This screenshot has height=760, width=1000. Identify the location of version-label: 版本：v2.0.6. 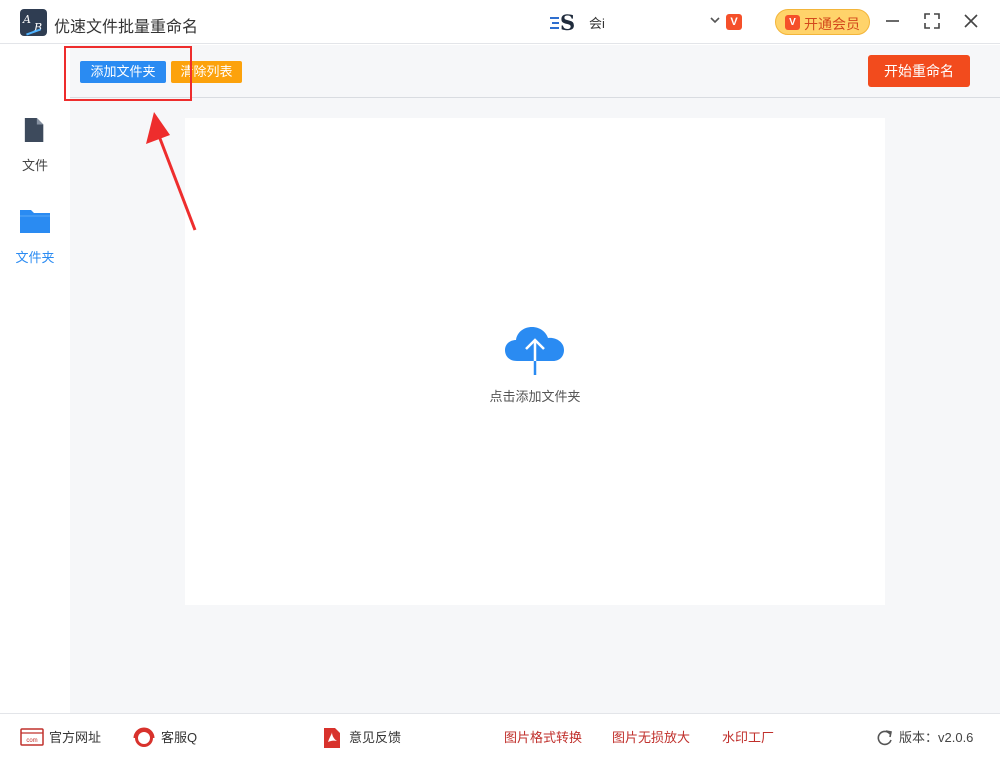
(936, 737).